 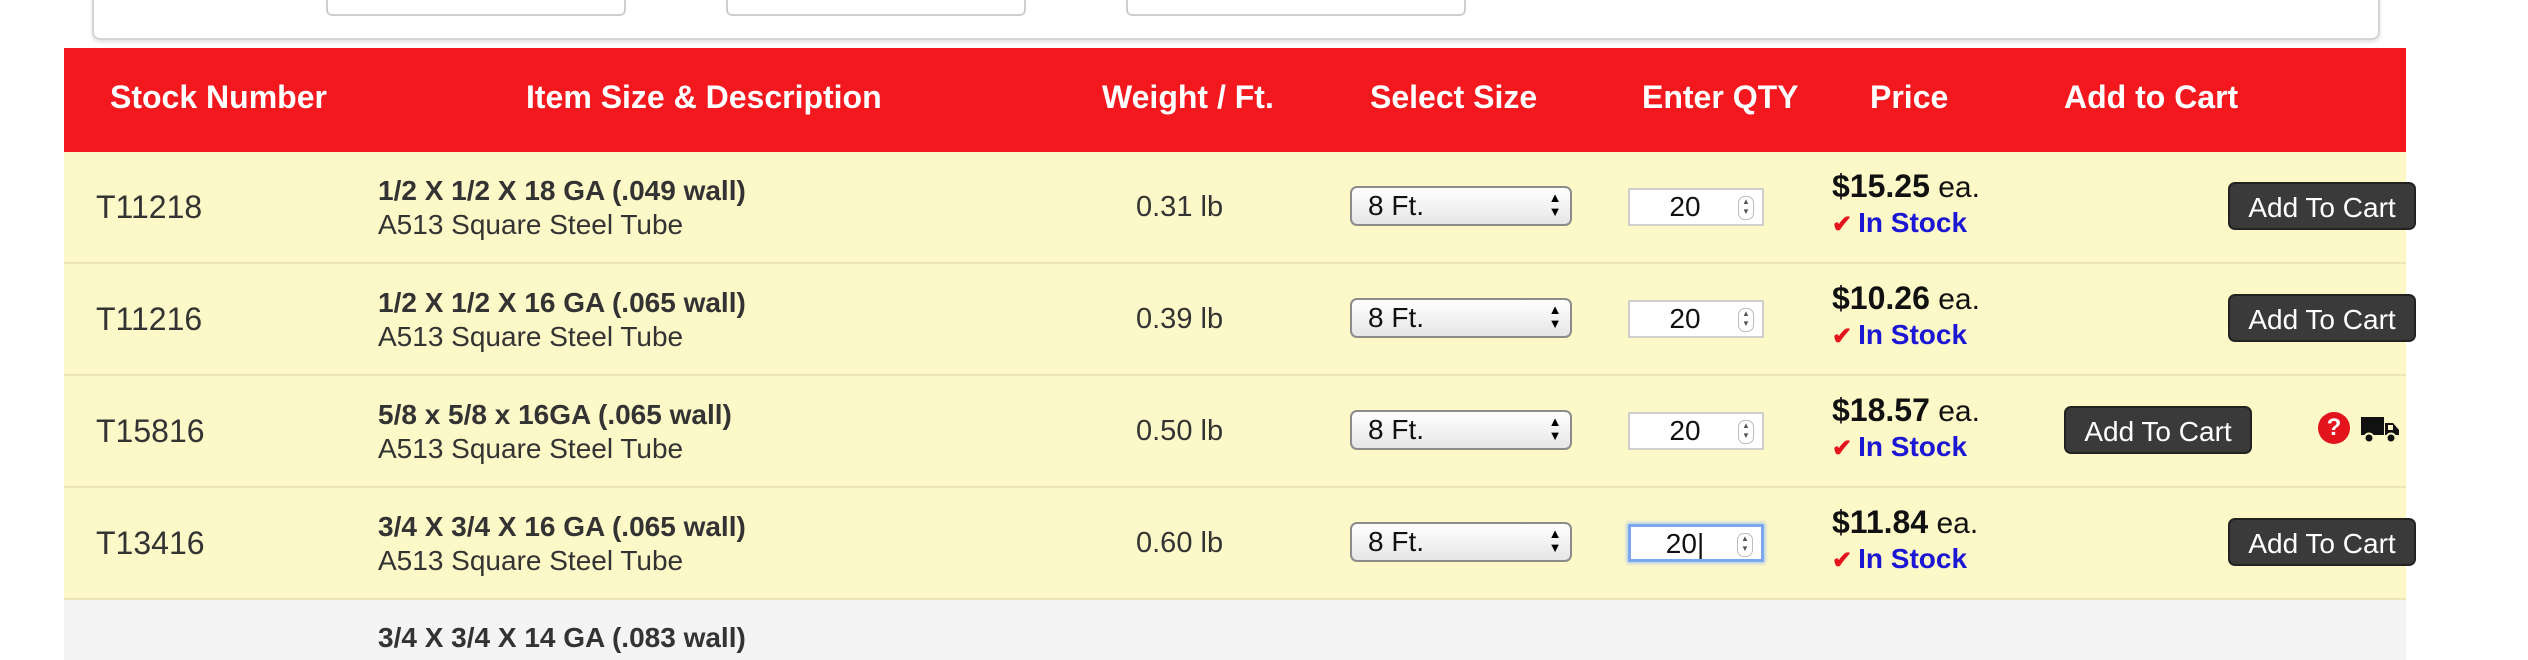 I want to click on header-price: Price, so click(x=1909, y=97).